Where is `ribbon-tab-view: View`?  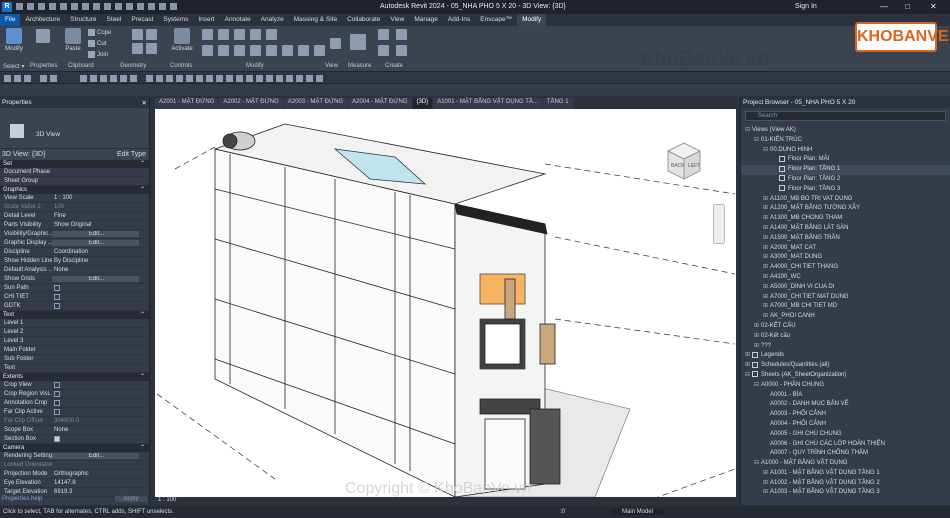
ribbon-tab-view: View is located at coordinates (397, 20).